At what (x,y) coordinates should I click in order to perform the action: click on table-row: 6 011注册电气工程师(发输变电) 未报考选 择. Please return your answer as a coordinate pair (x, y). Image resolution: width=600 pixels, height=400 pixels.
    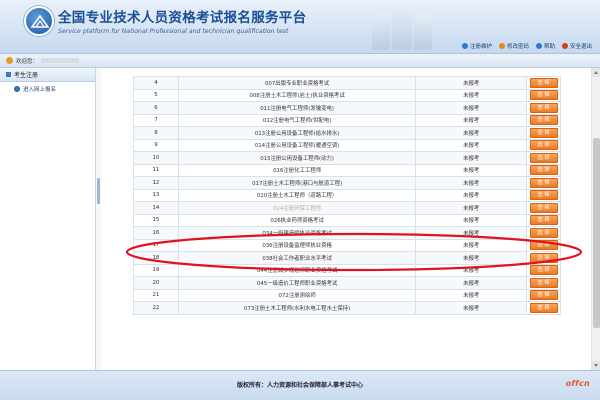
    Looking at the image, I should click on (347, 108).